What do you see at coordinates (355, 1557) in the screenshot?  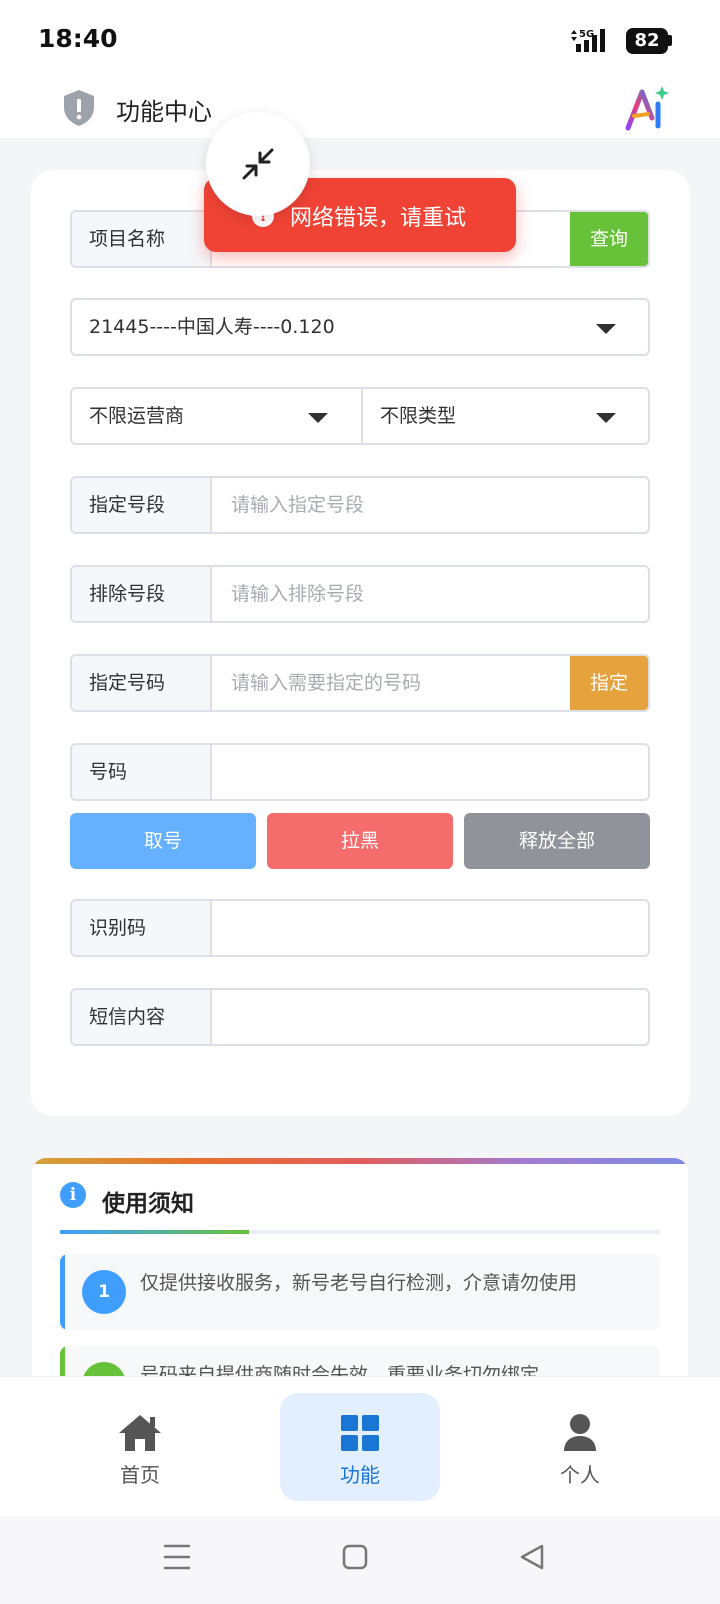 I see `home-square-icon` at bounding box center [355, 1557].